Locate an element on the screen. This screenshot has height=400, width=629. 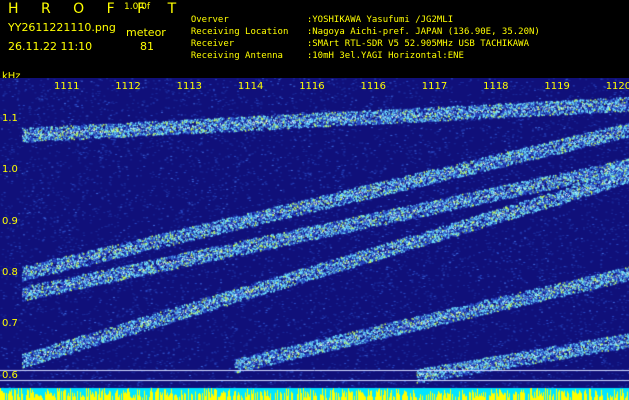
y-tick-label: 0.9 is located at coordinates (10, 221).